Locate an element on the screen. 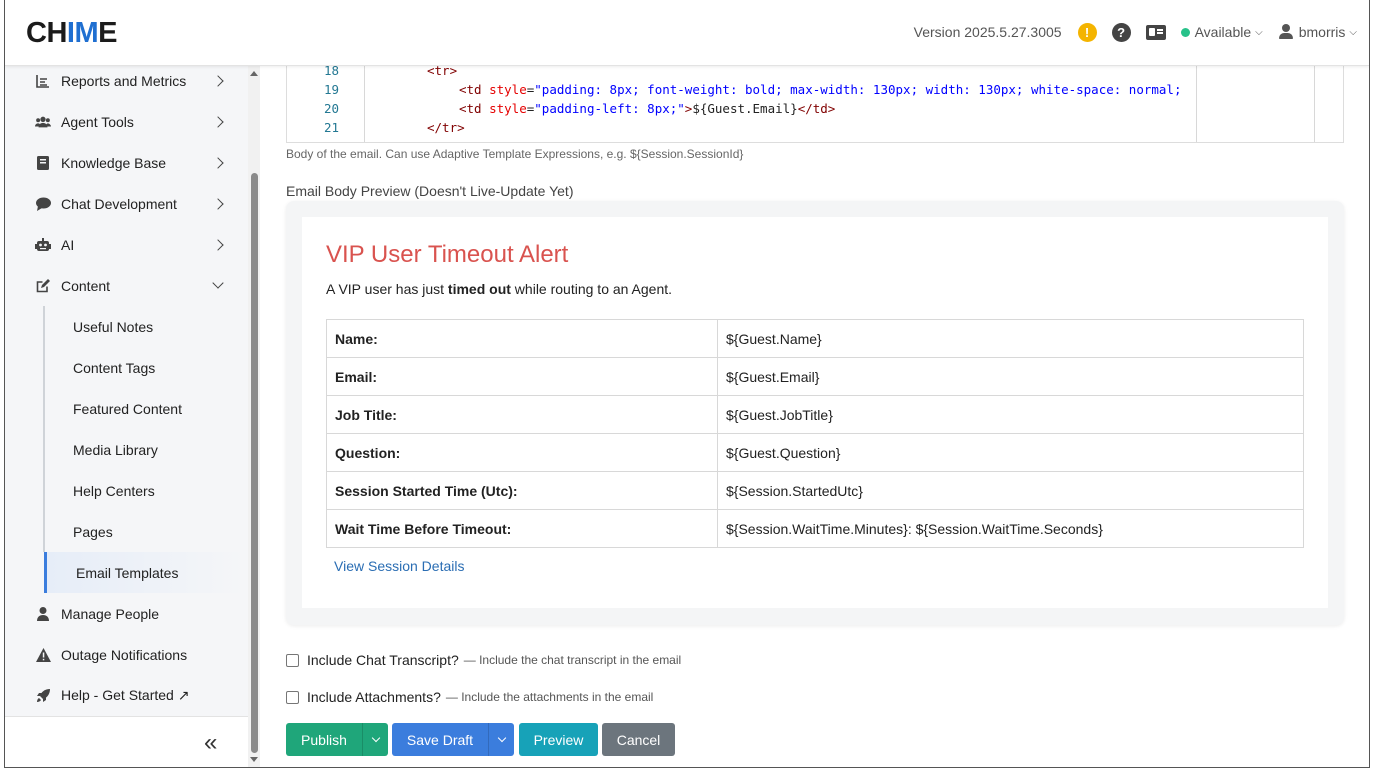 The width and height of the screenshot is (1374, 776). publish-button: Publish is located at coordinates (324, 739).